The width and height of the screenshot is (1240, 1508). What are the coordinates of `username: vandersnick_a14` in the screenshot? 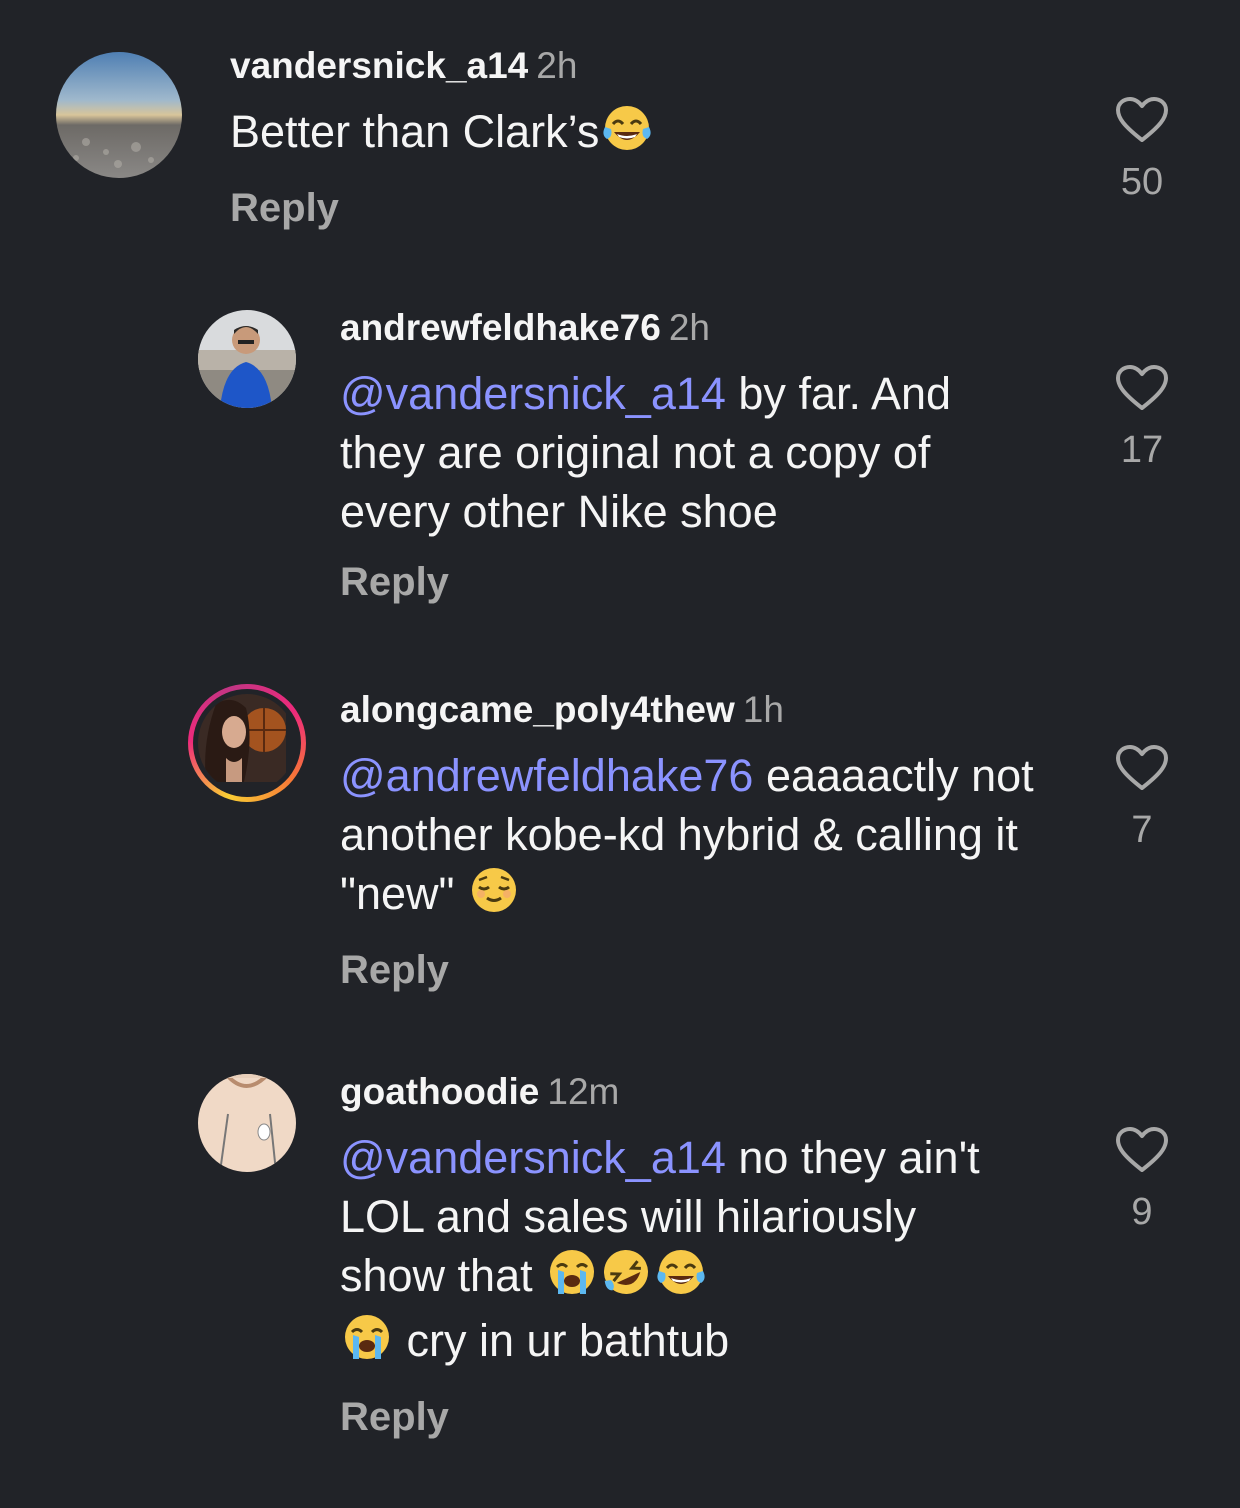 It's located at (379, 65).